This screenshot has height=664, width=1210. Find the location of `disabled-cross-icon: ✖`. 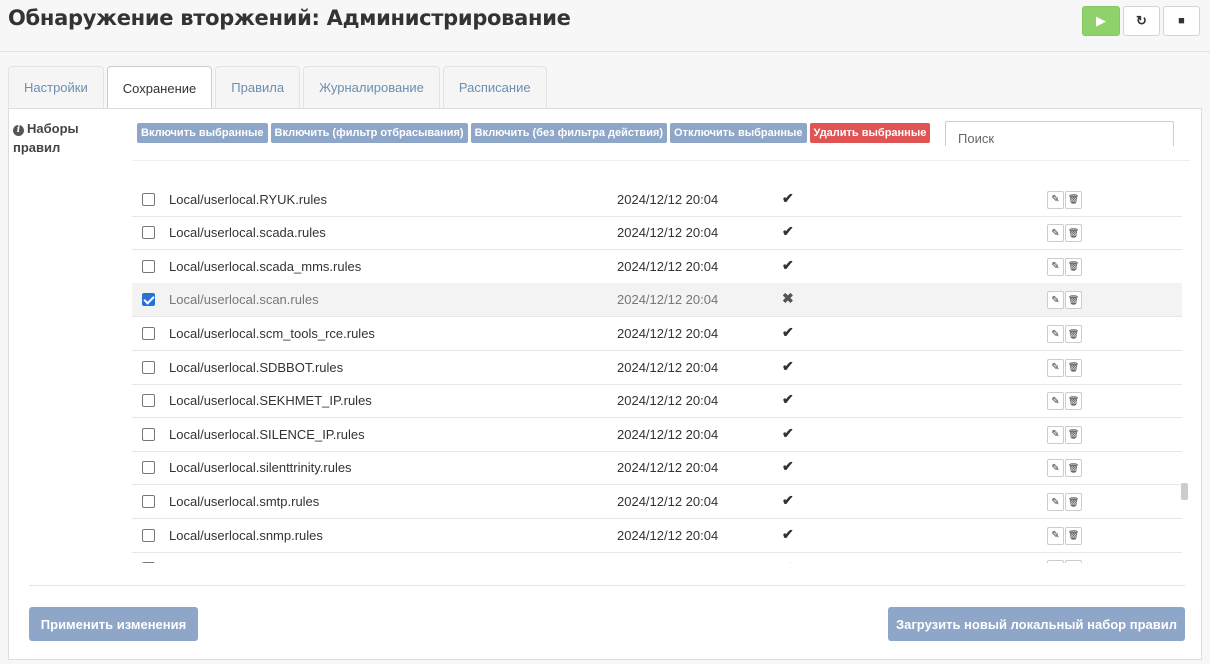

disabled-cross-icon: ✖ is located at coordinates (788, 298).